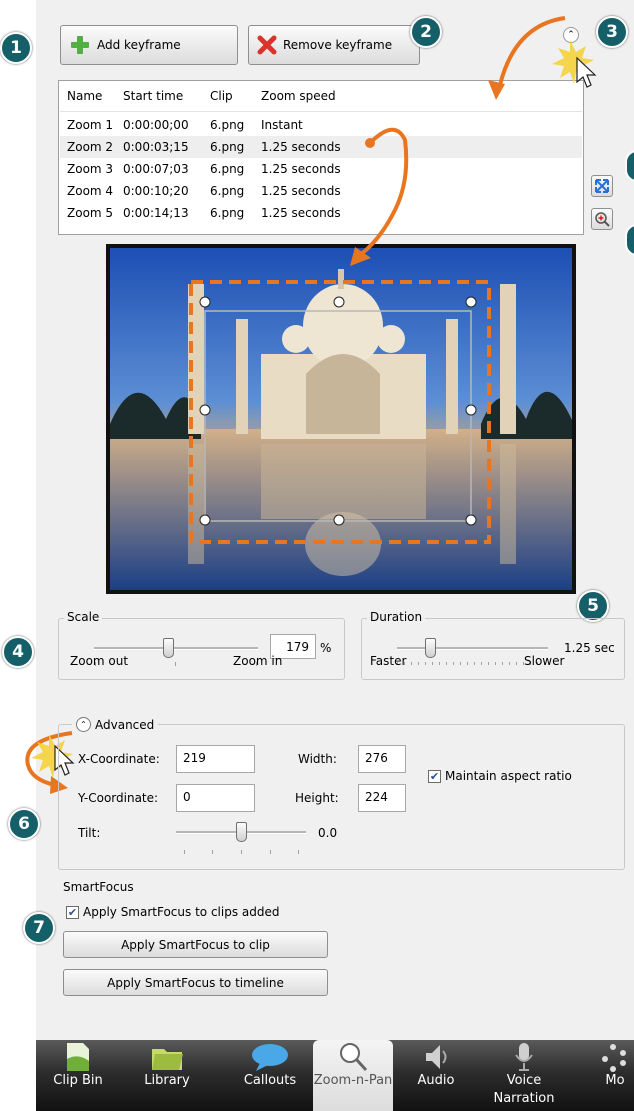 The width and height of the screenshot is (634, 1111). What do you see at coordinates (382, 759) in the screenshot?
I see `width-input: 276` at bounding box center [382, 759].